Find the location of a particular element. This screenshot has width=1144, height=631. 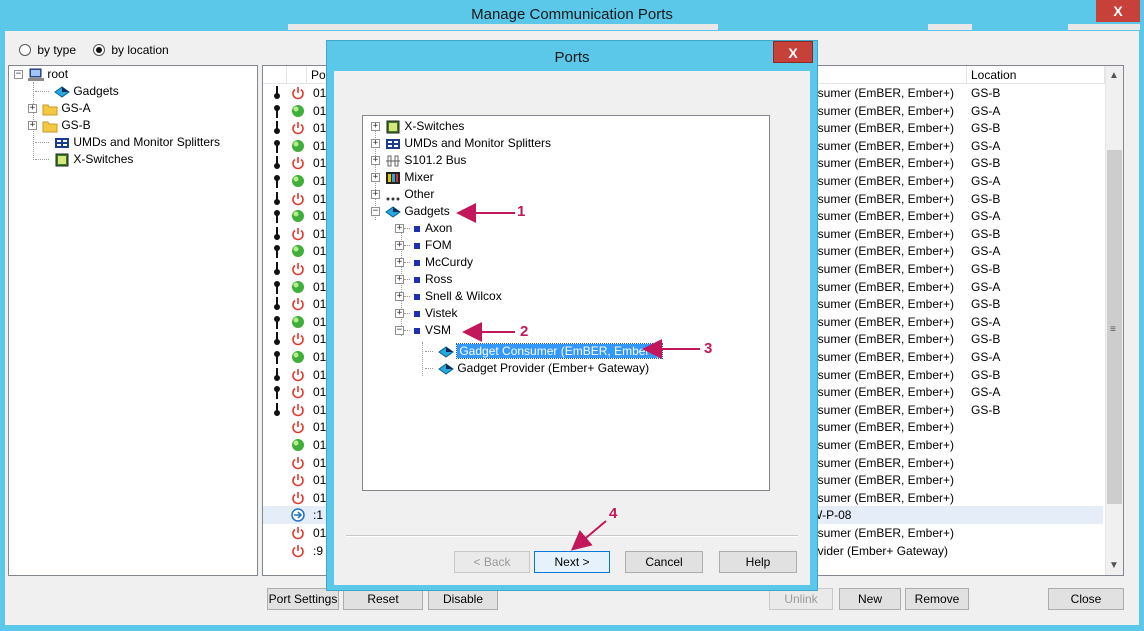

annotation-4: 4 is located at coordinates (613, 513).